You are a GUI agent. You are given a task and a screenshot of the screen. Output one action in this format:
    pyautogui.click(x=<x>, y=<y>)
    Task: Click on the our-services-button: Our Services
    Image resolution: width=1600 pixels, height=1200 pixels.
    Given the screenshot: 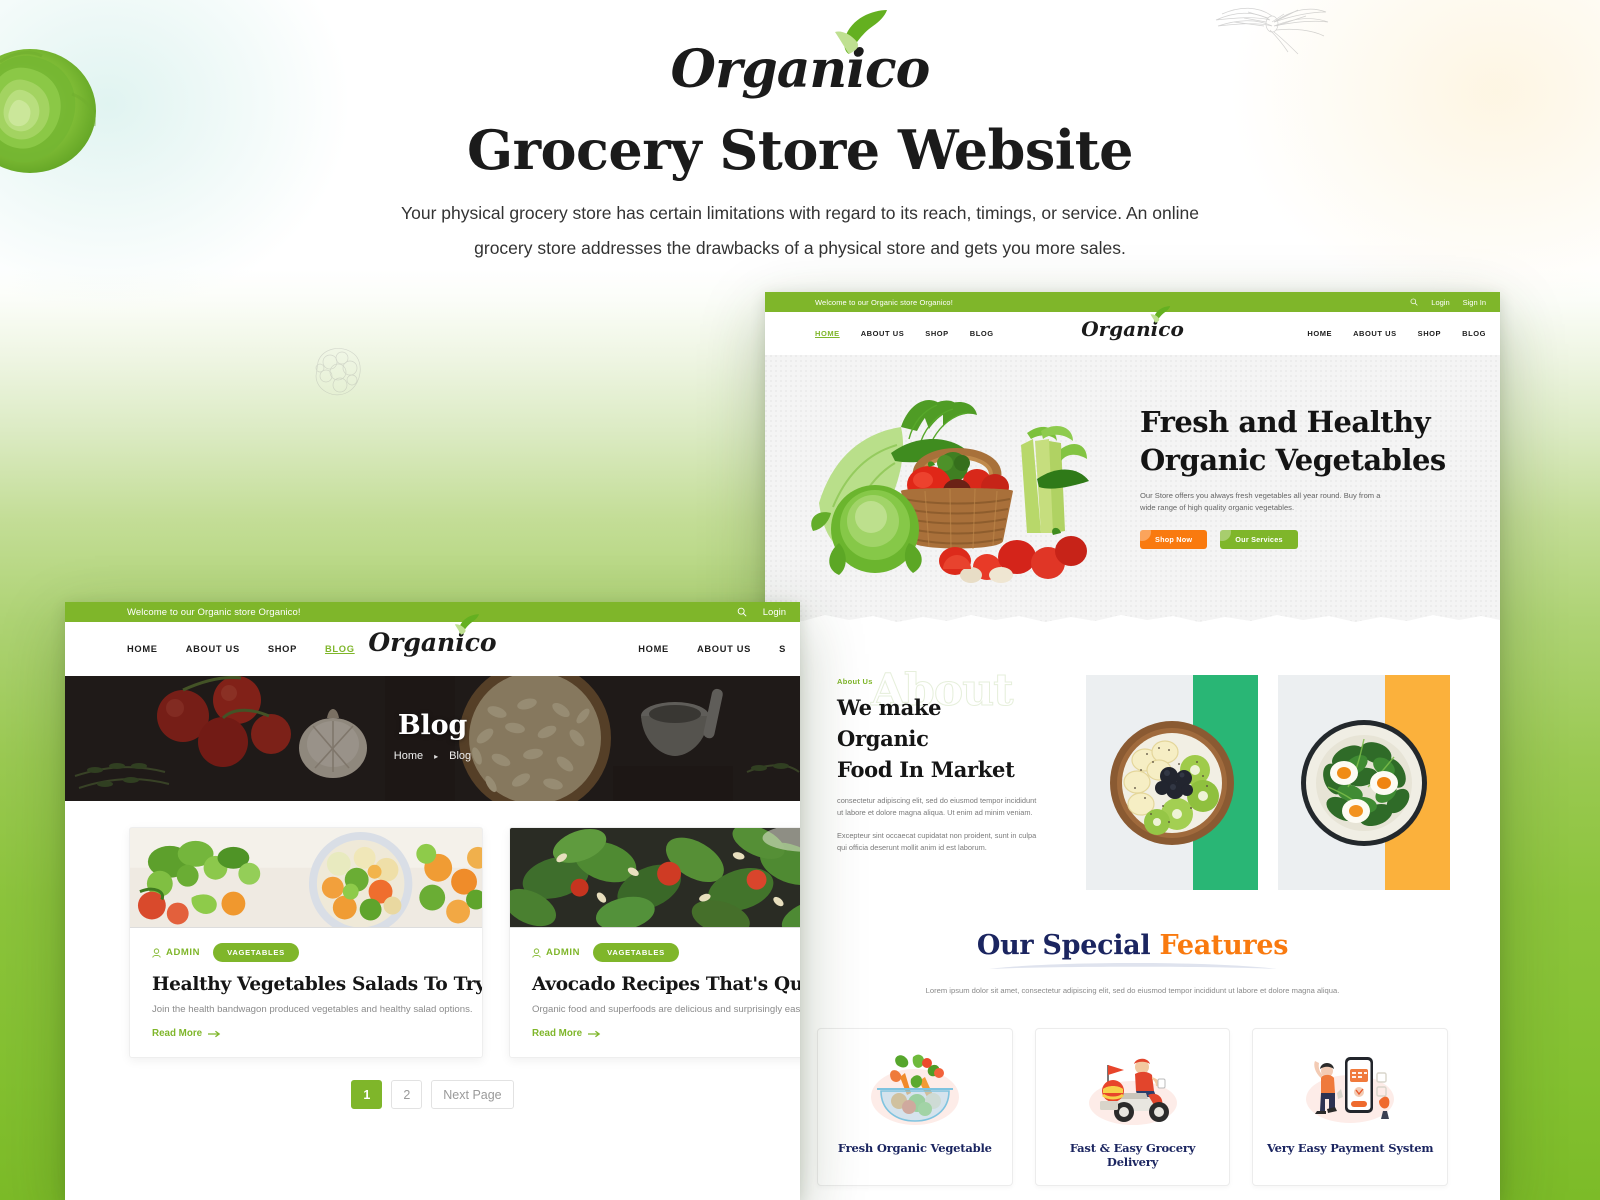 What is the action you would take?
    pyautogui.click(x=1259, y=539)
    